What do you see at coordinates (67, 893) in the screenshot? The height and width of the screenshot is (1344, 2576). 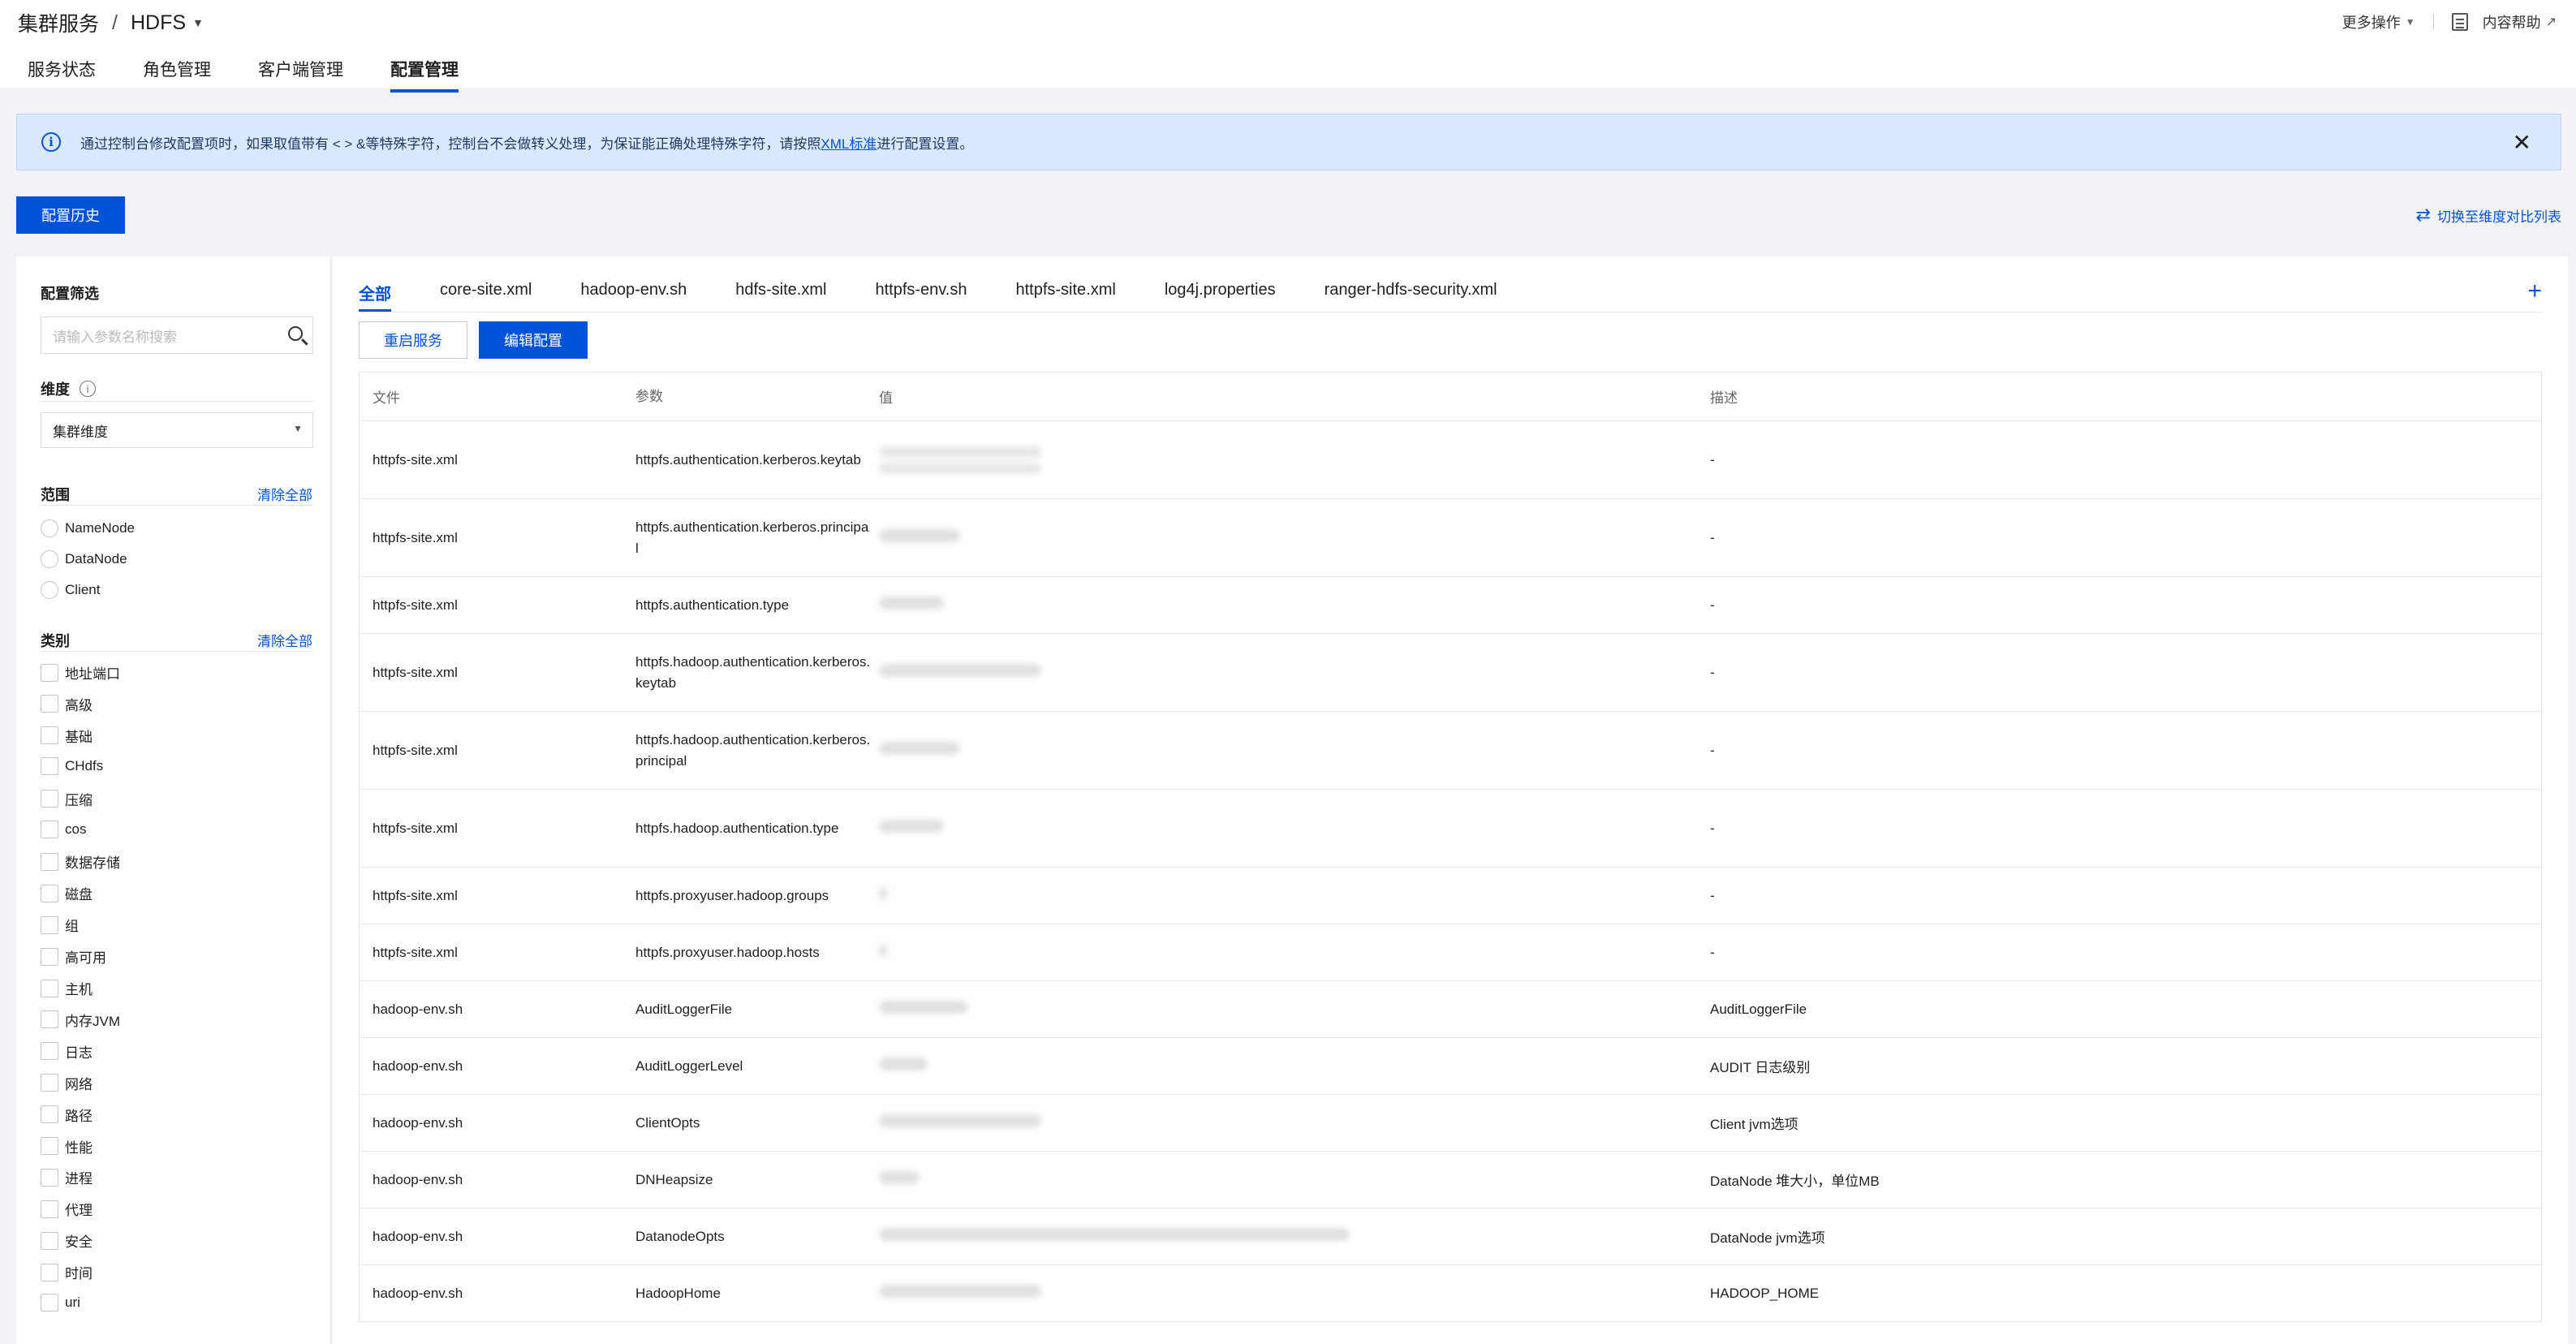 I see `category-option: 磁盘` at bounding box center [67, 893].